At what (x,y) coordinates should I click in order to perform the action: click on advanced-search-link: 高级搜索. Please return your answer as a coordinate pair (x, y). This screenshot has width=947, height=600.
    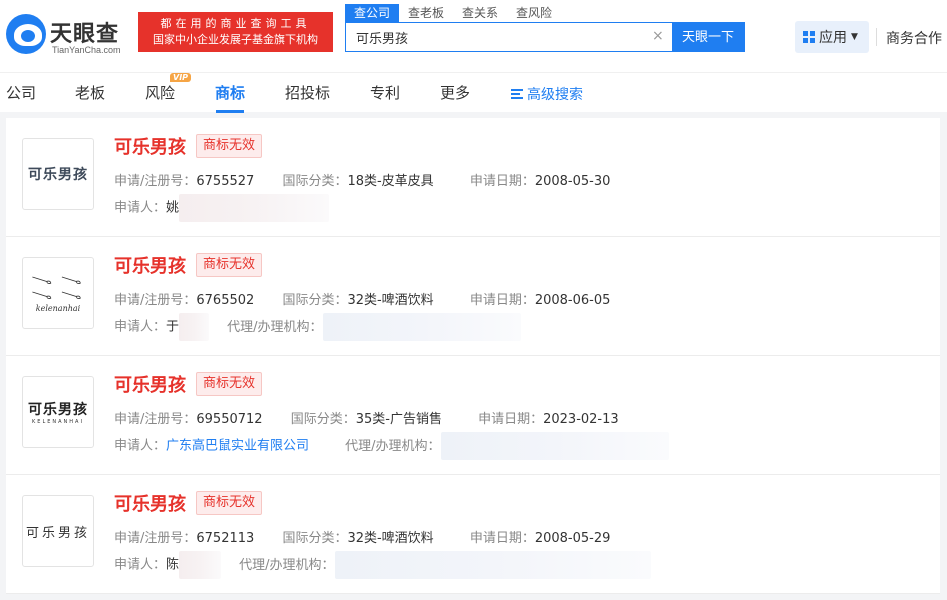
    Looking at the image, I should click on (547, 94).